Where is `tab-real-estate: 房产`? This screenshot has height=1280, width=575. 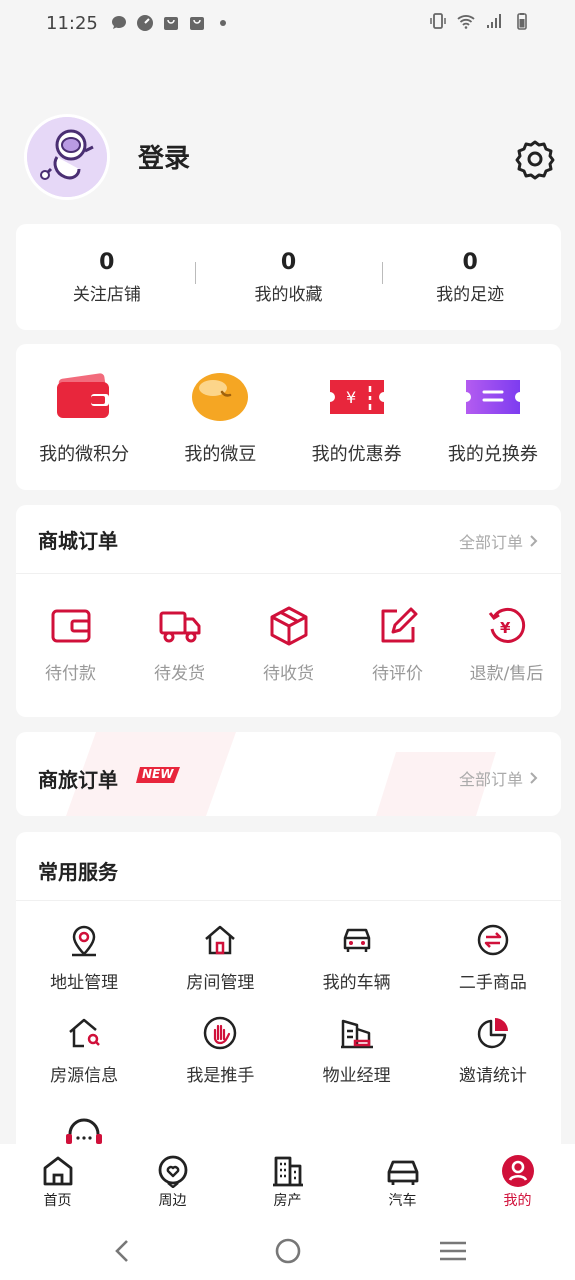
tab-real-estate: 房产 is located at coordinates (287, 1182).